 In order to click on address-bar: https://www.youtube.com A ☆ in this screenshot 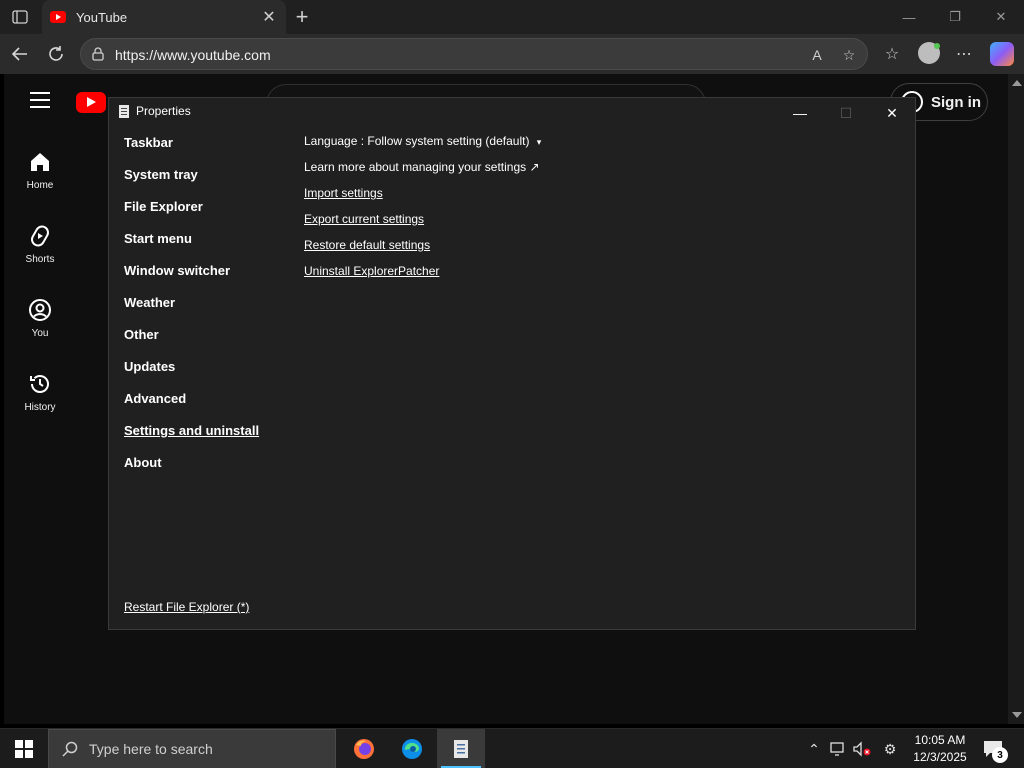, I will do `click(474, 54)`.